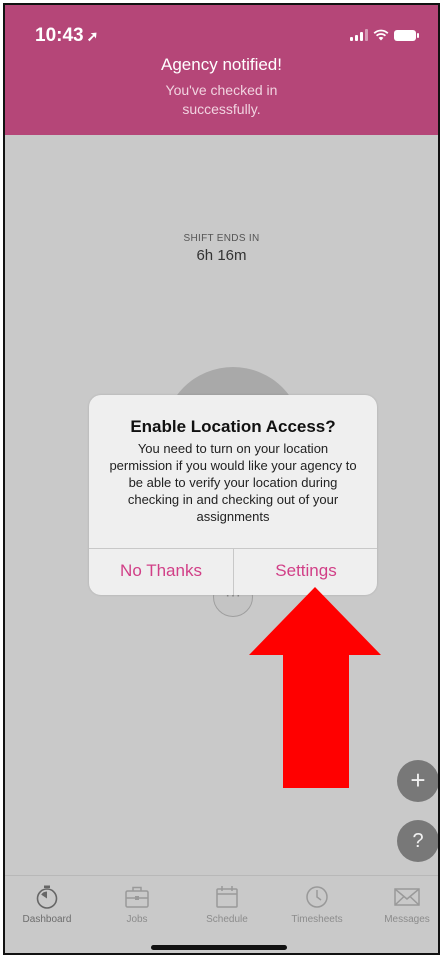  I want to click on stopwatch-icon, so click(47, 897).